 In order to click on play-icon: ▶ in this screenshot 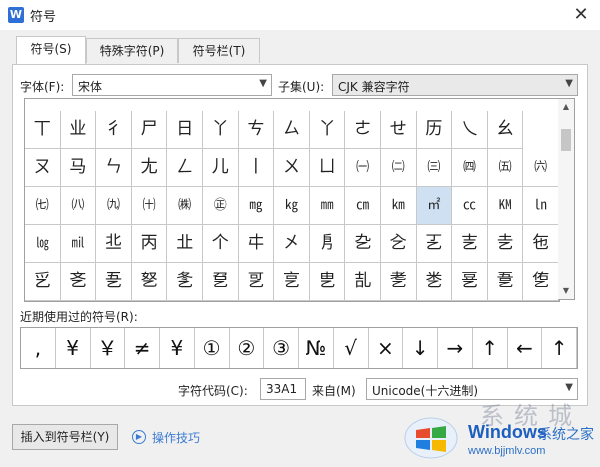, I will do `click(139, 437)`.